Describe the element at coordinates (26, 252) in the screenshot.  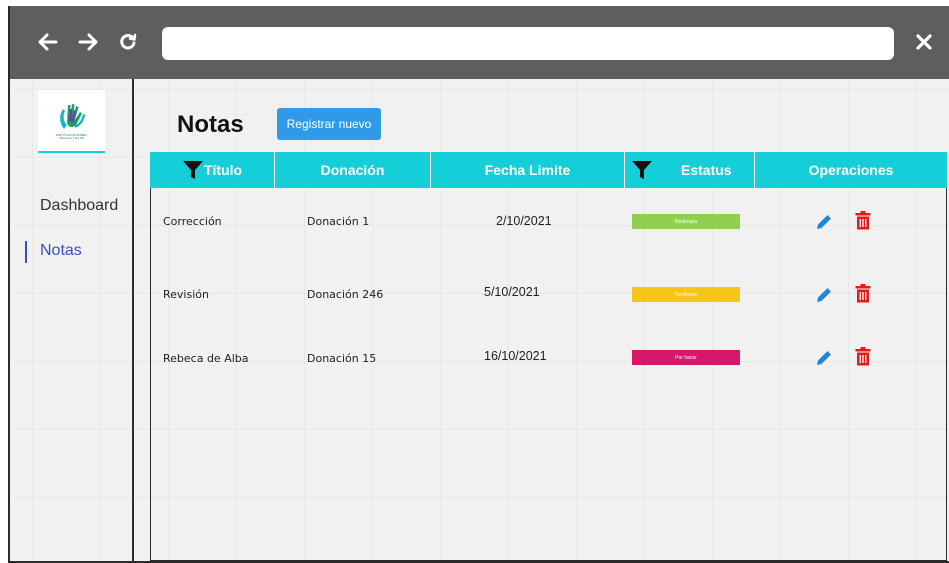
I see `active-indicator` at that location.